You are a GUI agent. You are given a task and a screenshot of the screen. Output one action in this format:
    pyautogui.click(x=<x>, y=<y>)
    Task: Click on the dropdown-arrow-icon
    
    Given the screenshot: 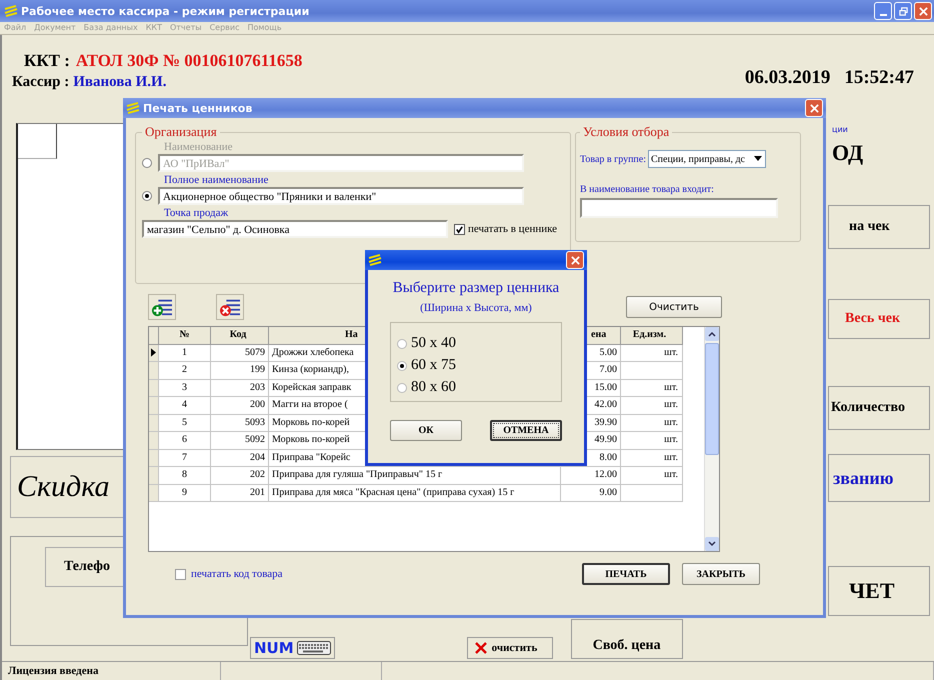 What is the action you would take?
    pyautogui.click(x=758, y=159)
    